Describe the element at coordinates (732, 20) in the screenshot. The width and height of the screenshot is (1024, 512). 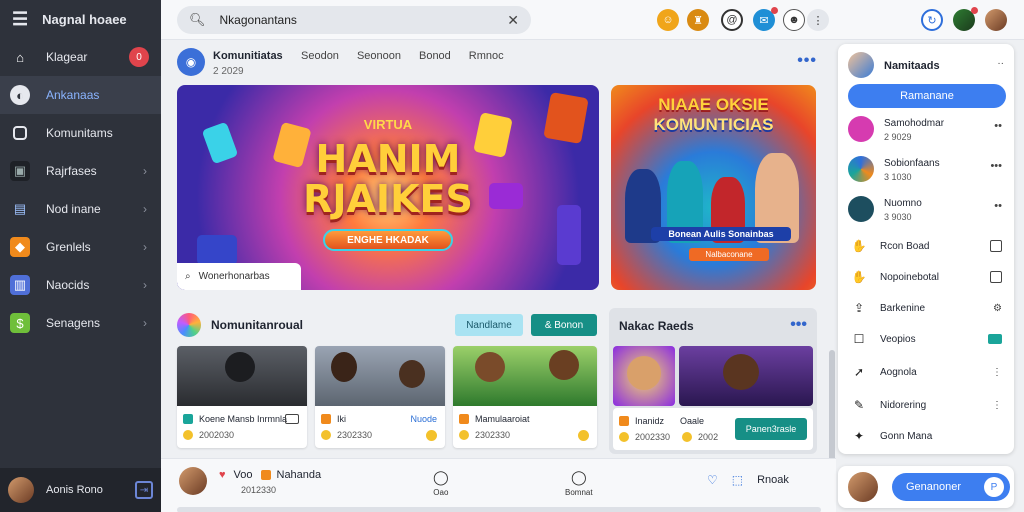
I see `at-icon: @` at that location.